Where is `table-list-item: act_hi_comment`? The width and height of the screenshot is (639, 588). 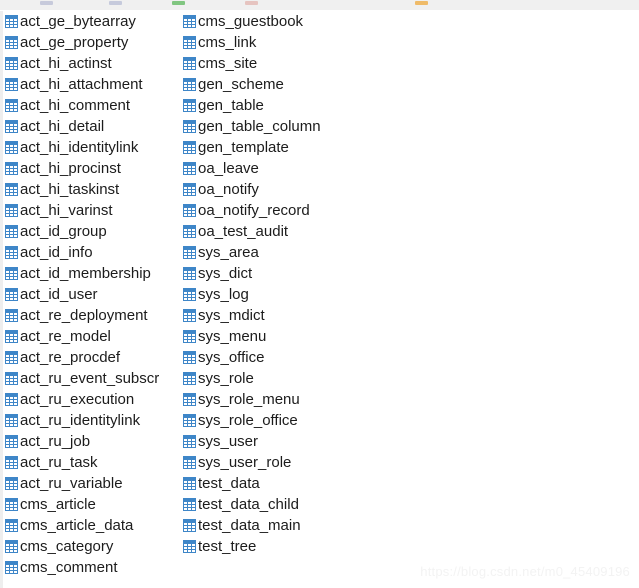 table-list-item: act_hi_comment is located at coordinates (89, 105).